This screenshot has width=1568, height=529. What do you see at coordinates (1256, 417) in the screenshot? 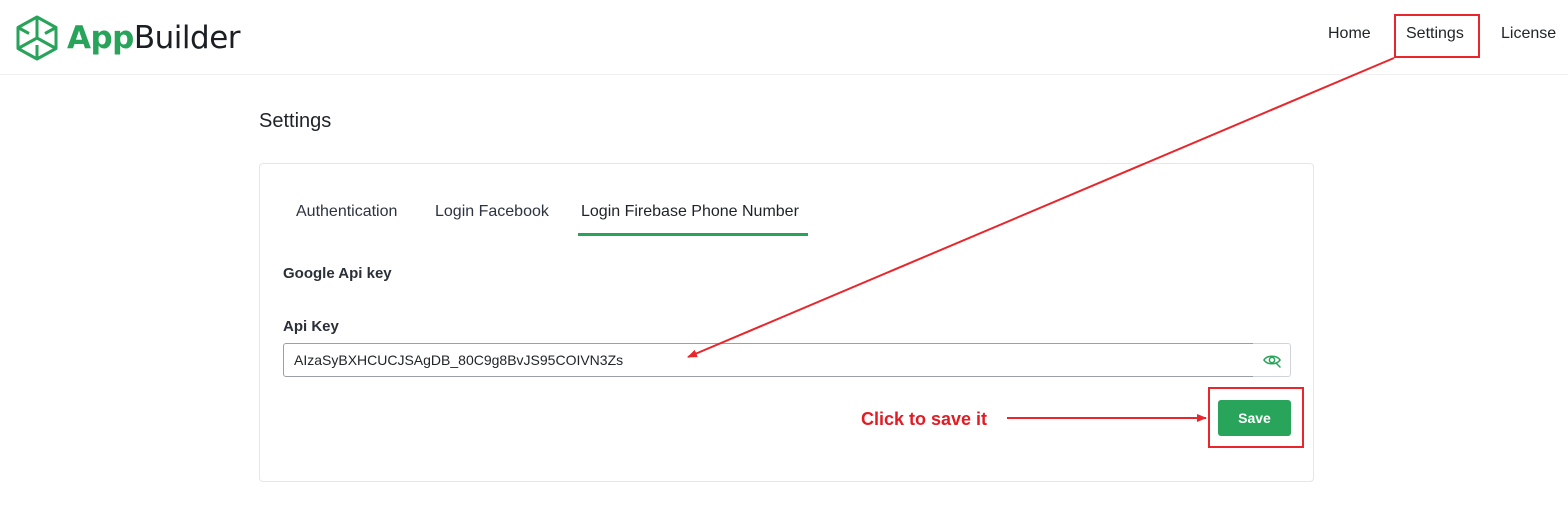
I see `annotation-box-save` at bounding box center [1256, 417].